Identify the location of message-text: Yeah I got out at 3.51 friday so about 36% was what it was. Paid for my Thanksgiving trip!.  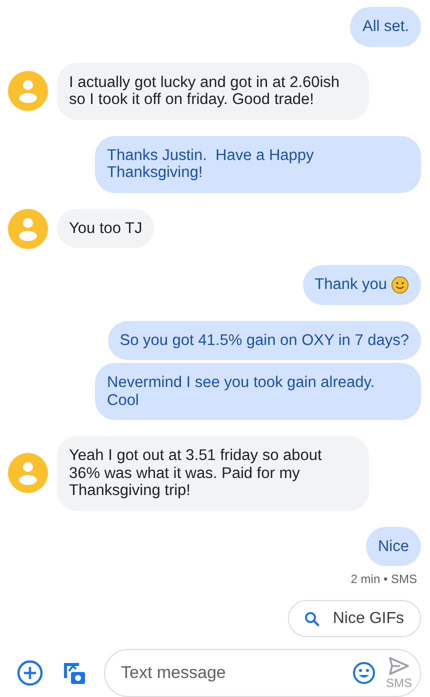
(196, 473).